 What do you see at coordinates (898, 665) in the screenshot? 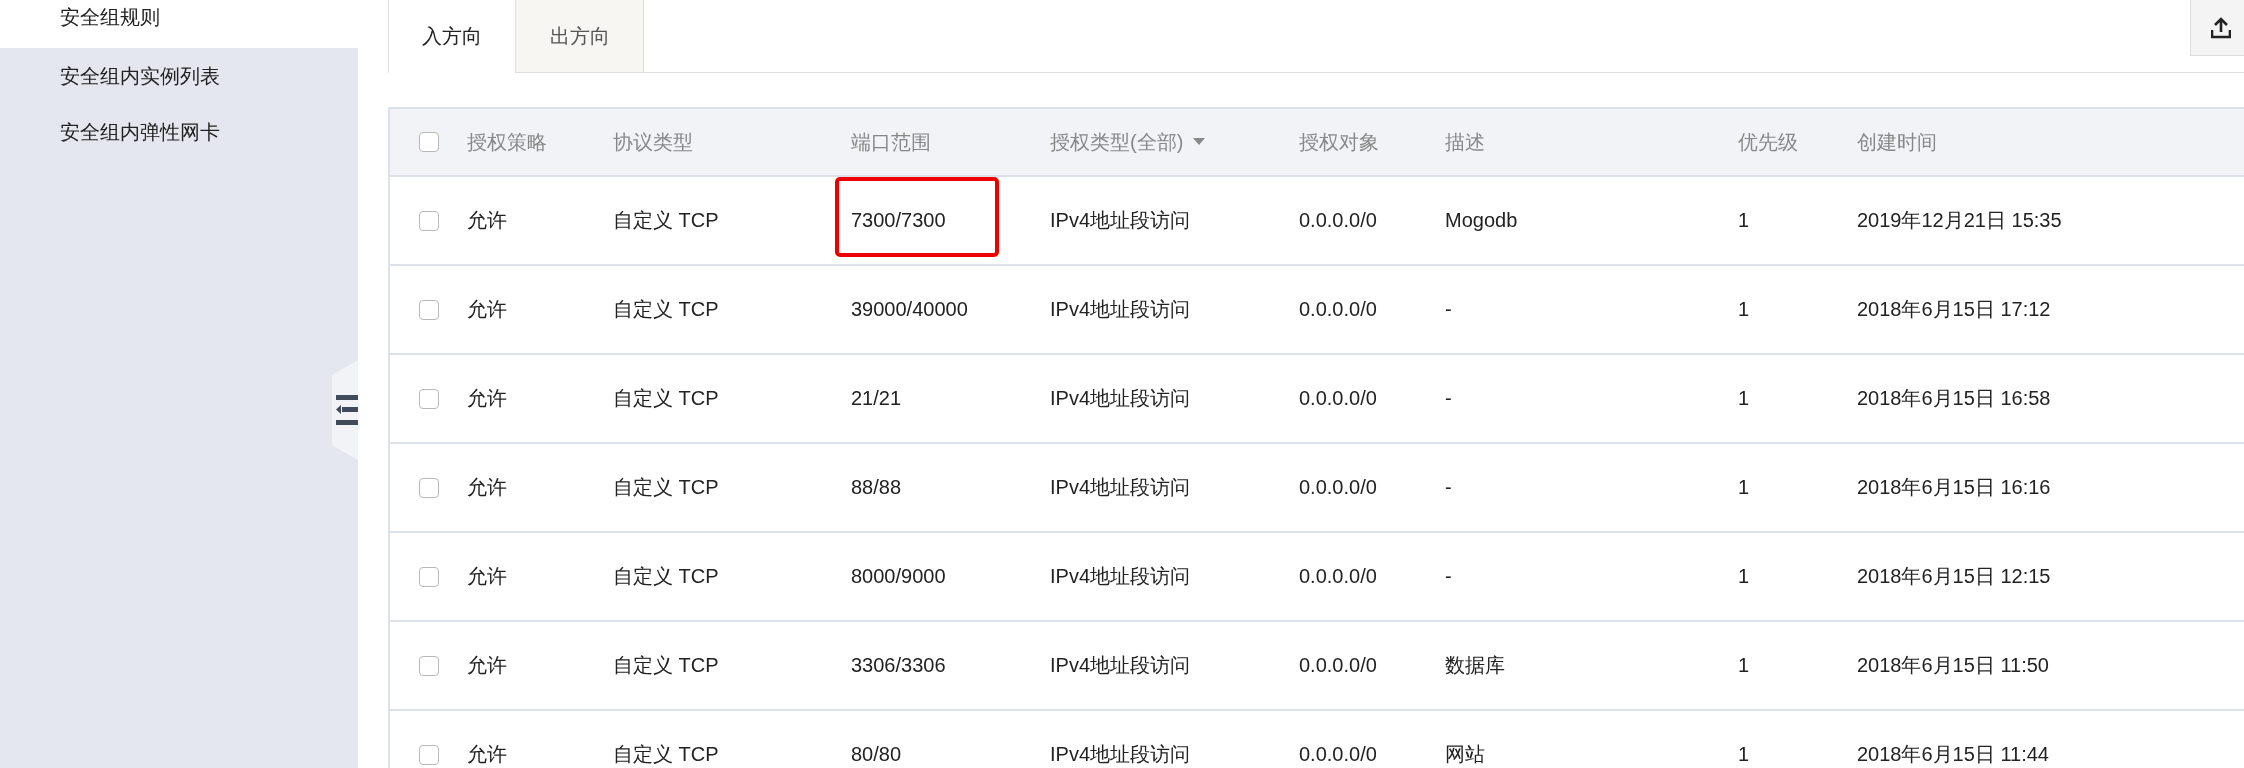
I see `table-cell: 3306/3306` at bounding box center [898, 665].